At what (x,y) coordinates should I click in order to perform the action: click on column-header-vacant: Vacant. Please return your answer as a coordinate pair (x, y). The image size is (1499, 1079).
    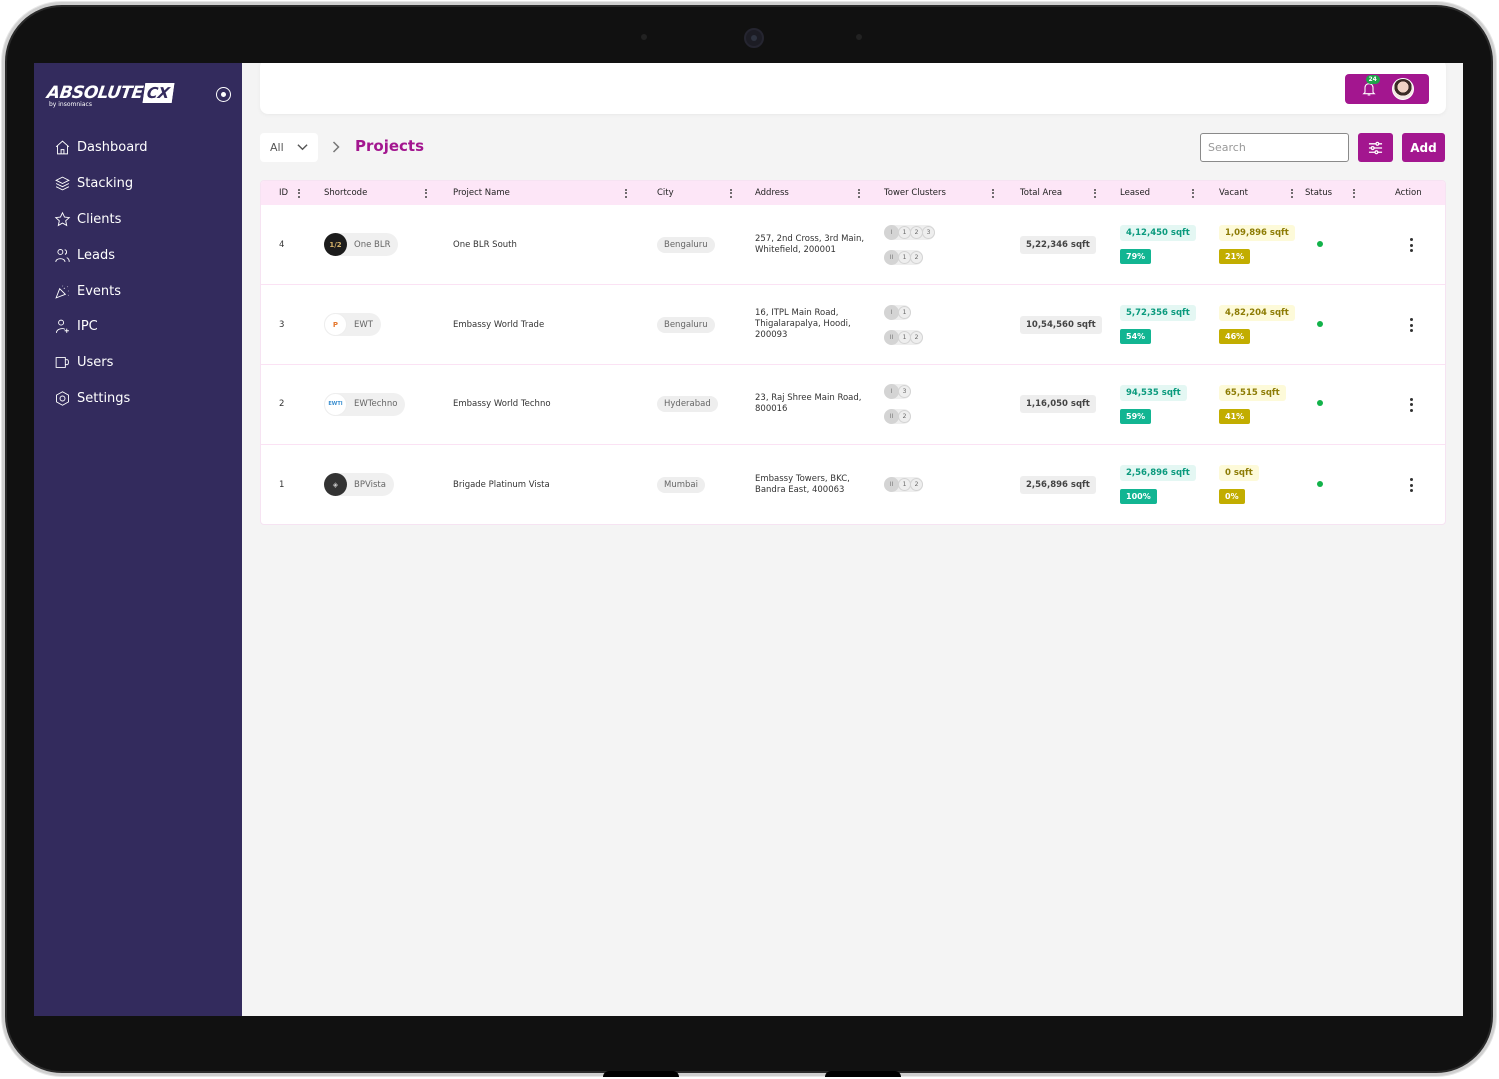
    Looking at the image, I should click on (1262, 193).